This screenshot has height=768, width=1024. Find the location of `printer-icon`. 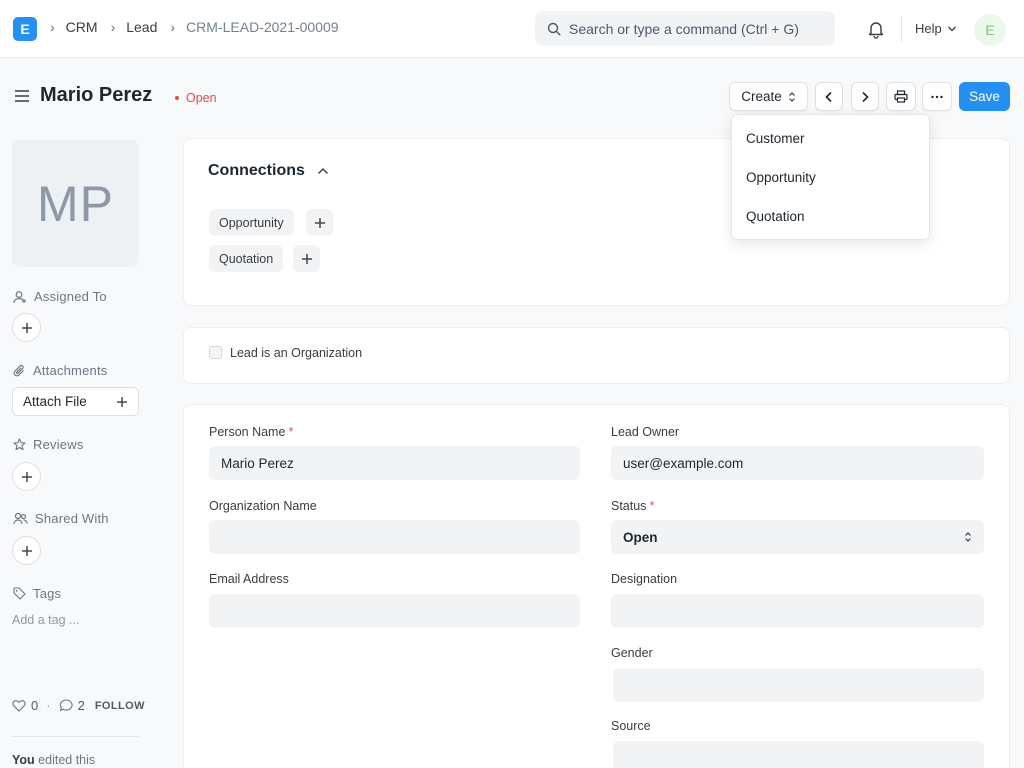

printer-icon is located at coordinates (901, 96).